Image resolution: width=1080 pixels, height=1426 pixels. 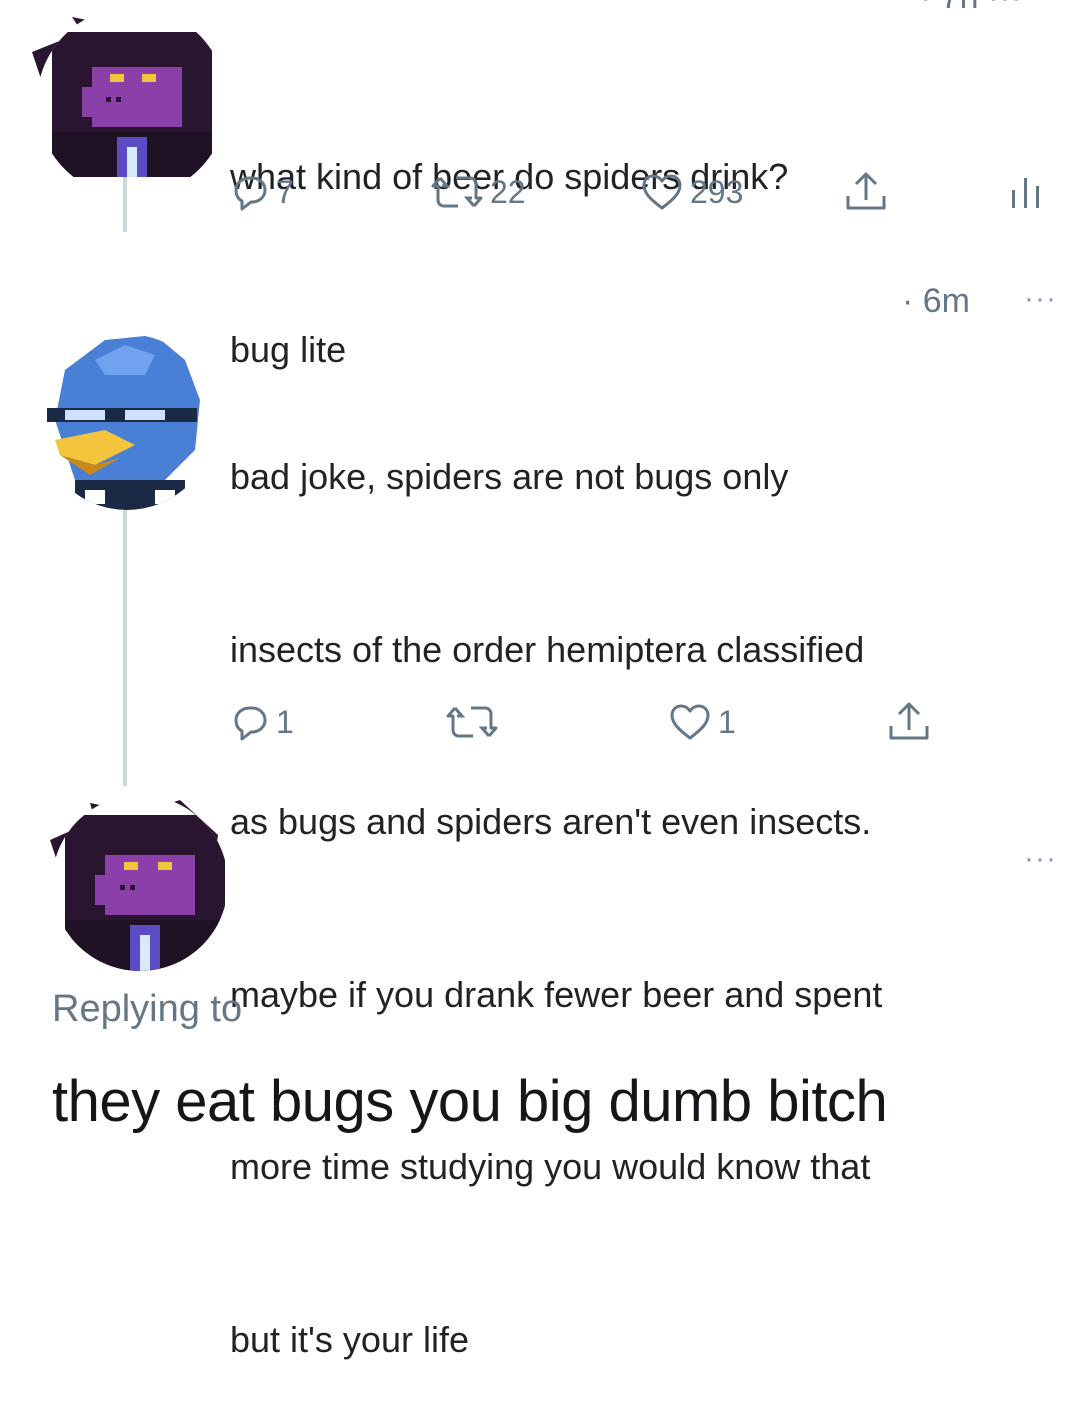 What do you see at coordinates (285, 191) in the screenshot?
I see `reply-count: 7` at bounding box center [285, 191].